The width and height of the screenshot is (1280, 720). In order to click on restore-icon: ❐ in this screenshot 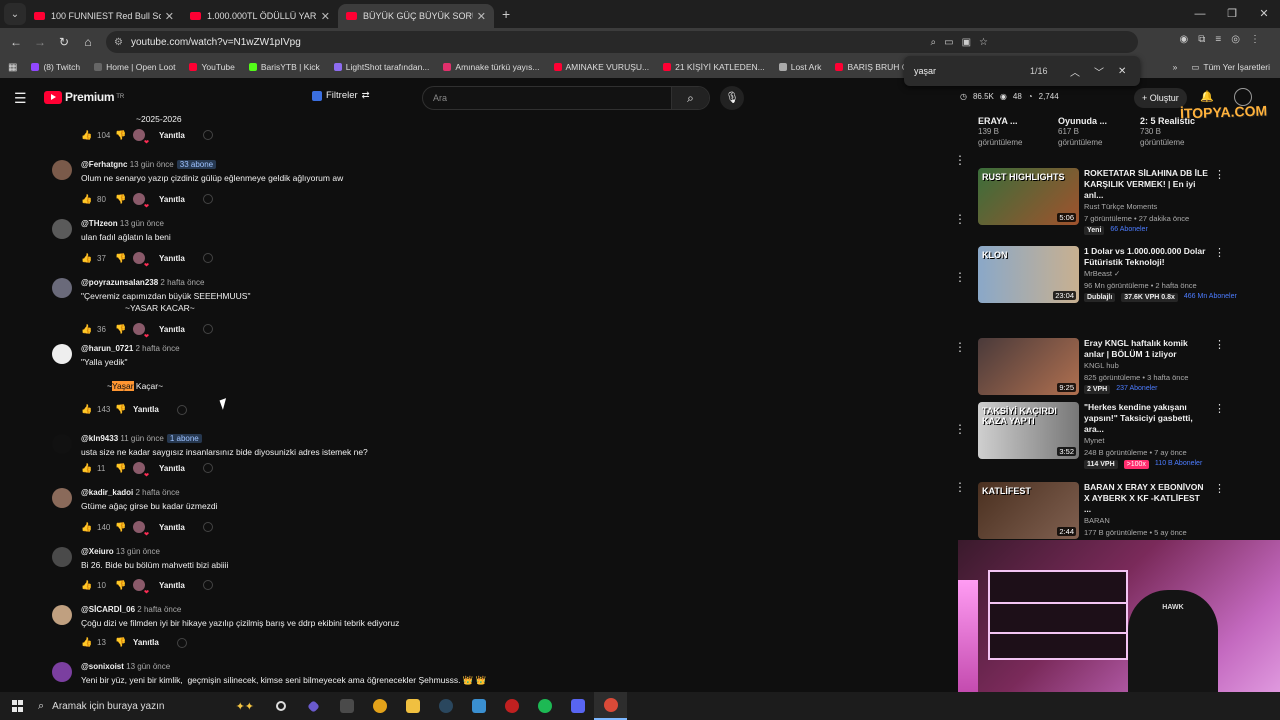, I will do `click(1232, 14)`.